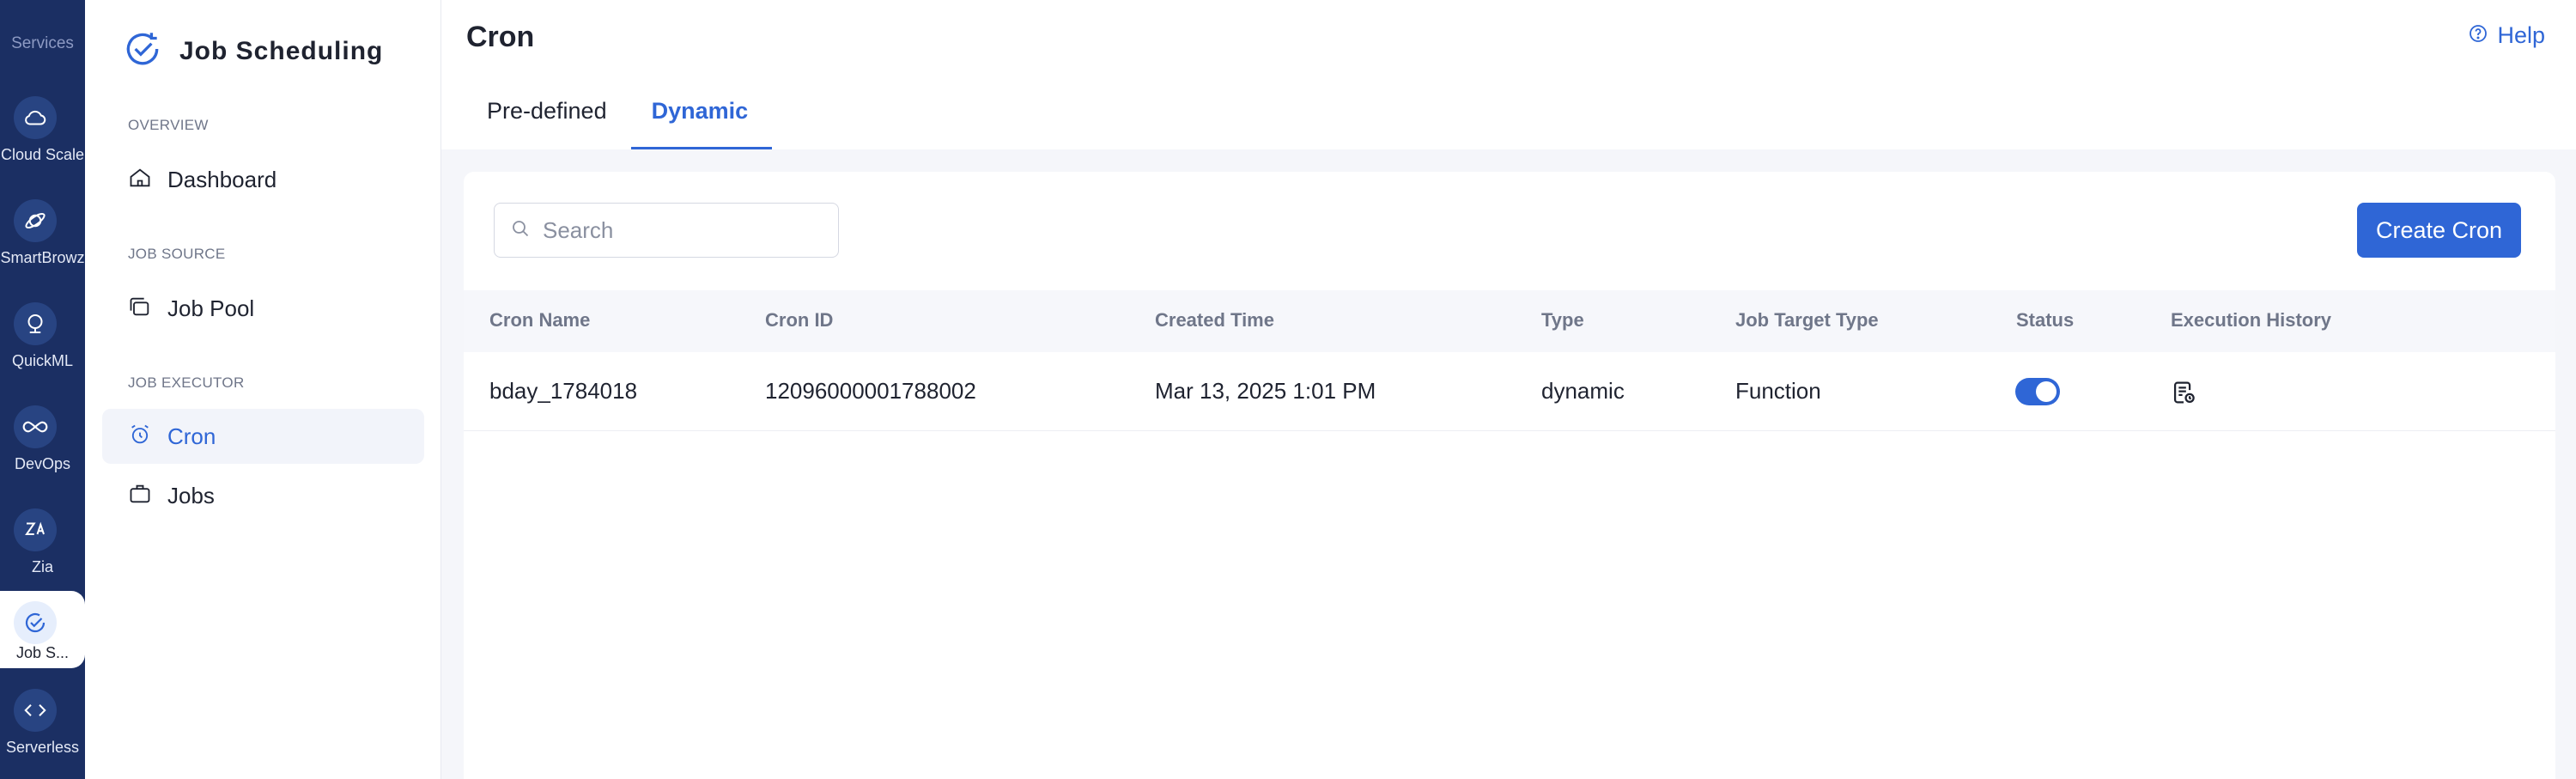 The image size is (2576, 779). What do you see at coordinates (540, 320) in the screenshot?
I see `column-header-cron-name: Cron Name` at bounding box center [540, 320].